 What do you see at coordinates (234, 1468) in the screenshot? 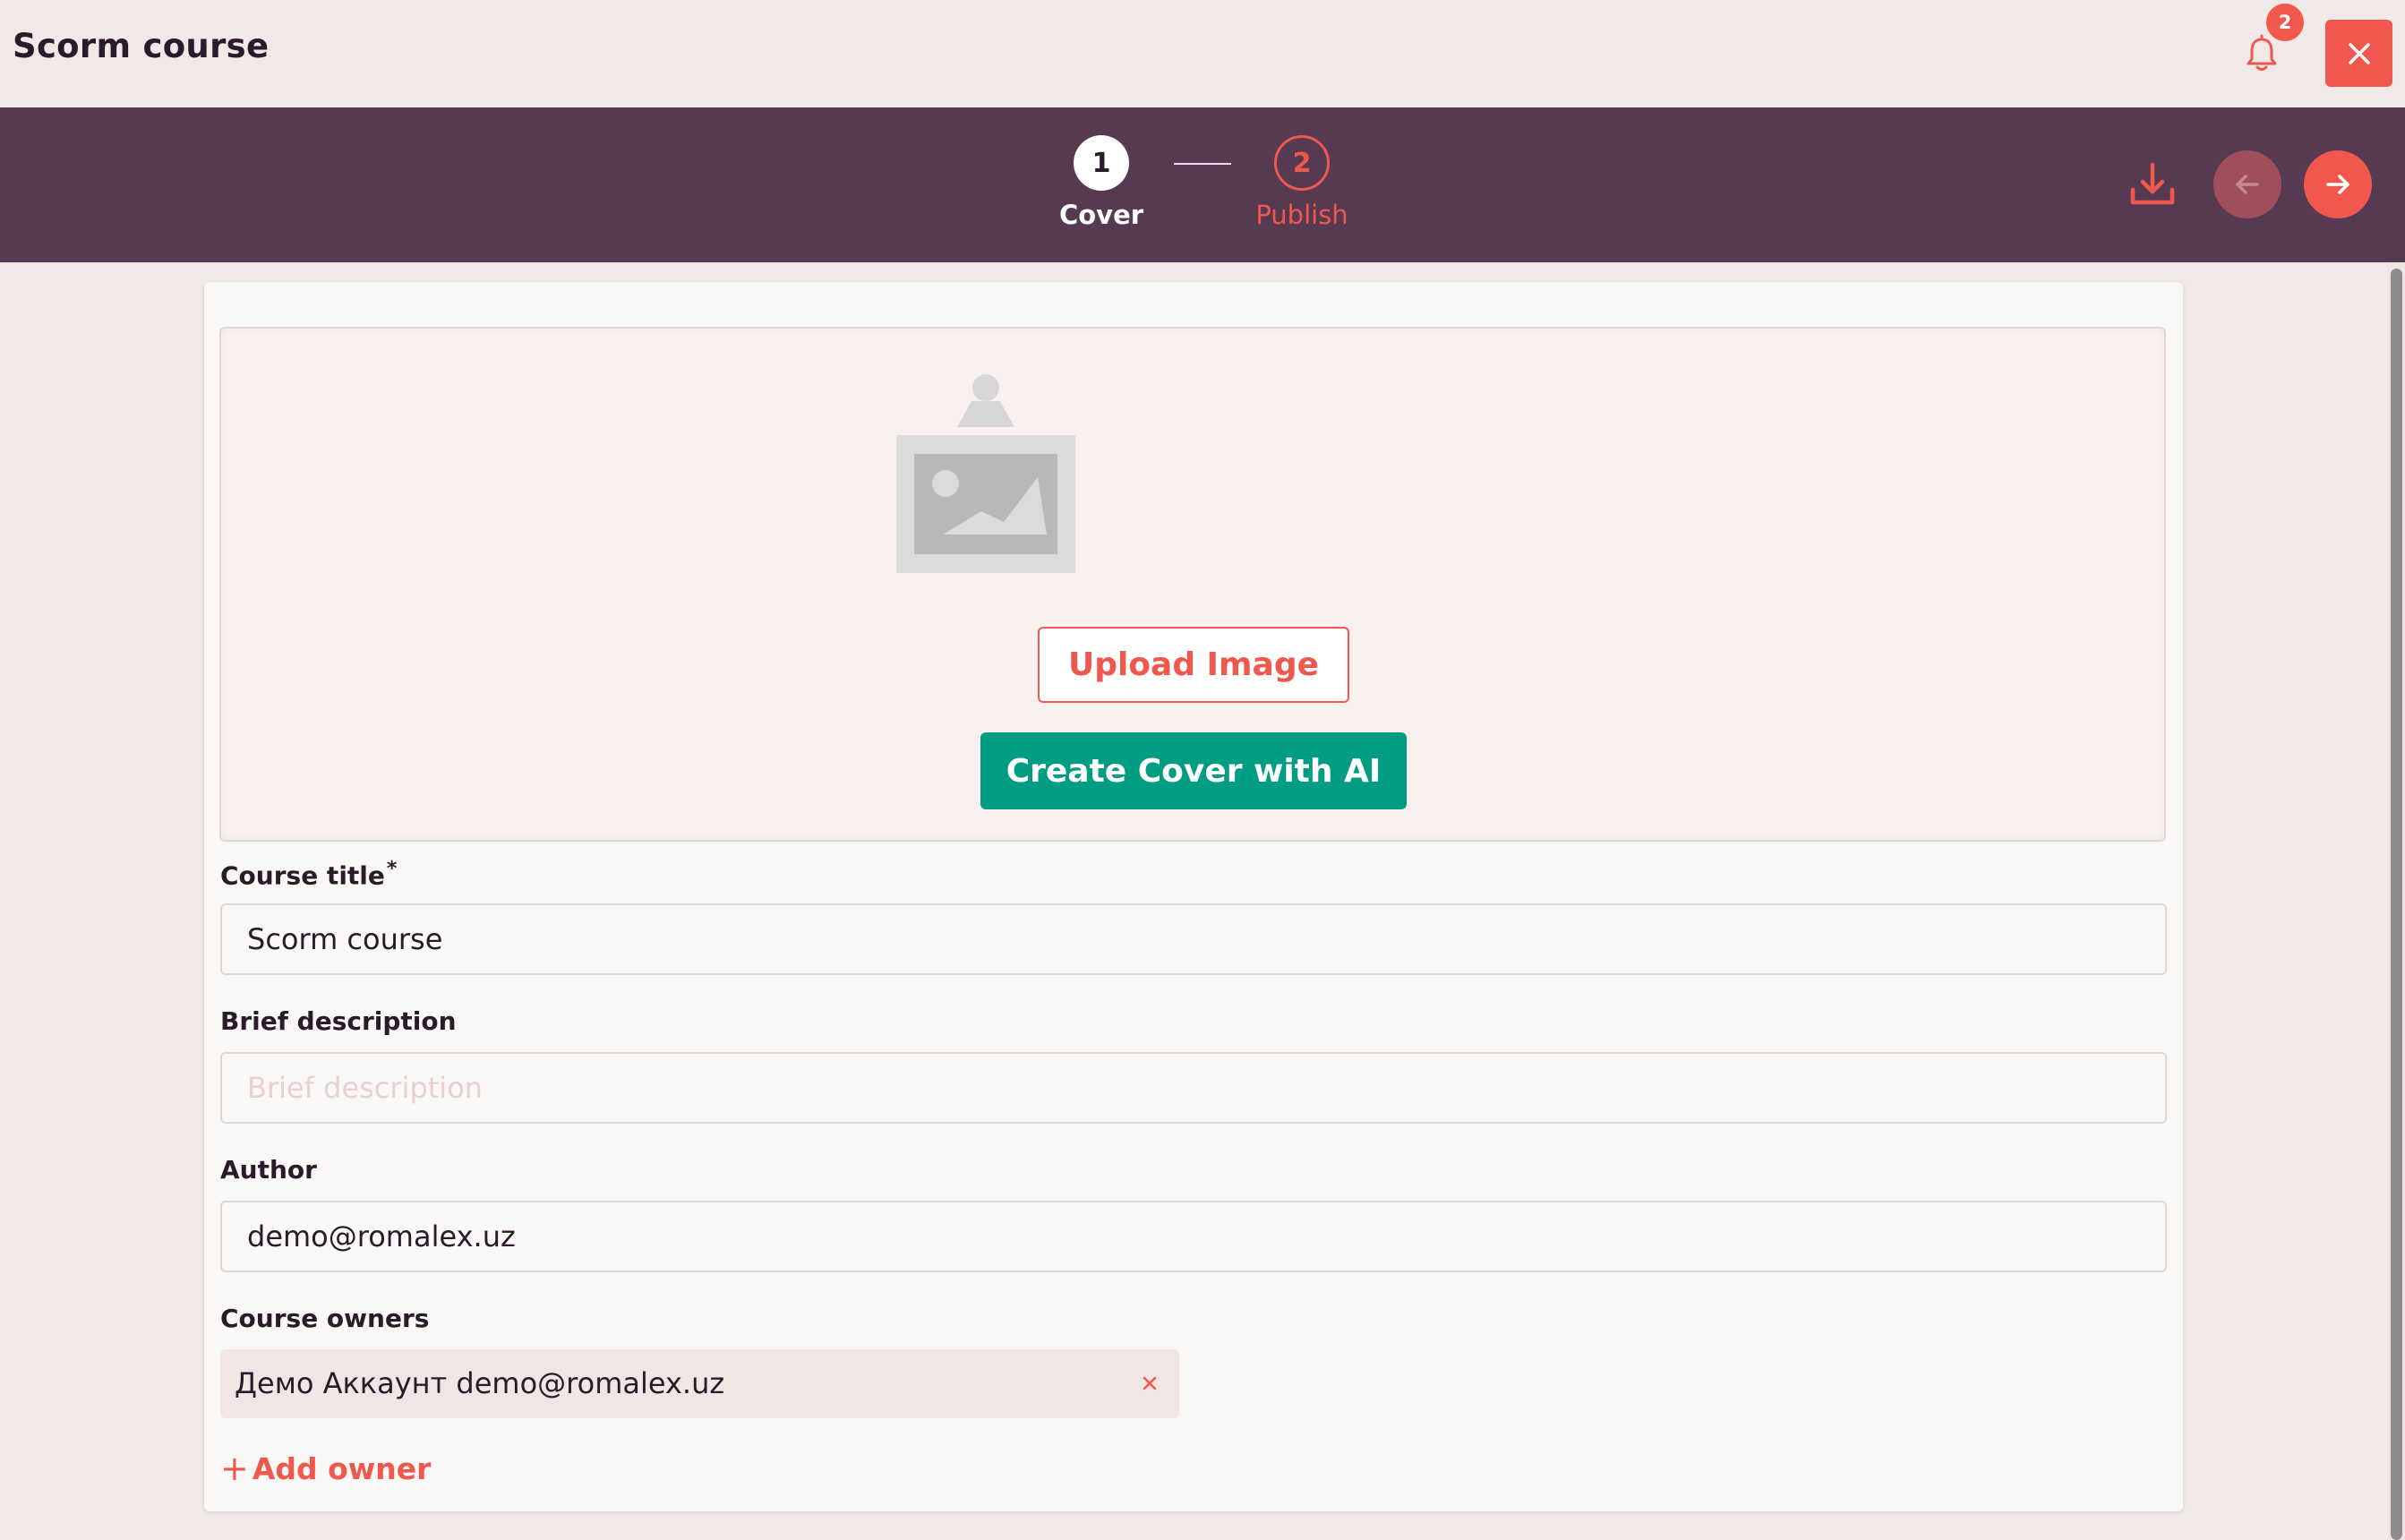
I see `plus-icon: +` at bounding box center [234, 1468].